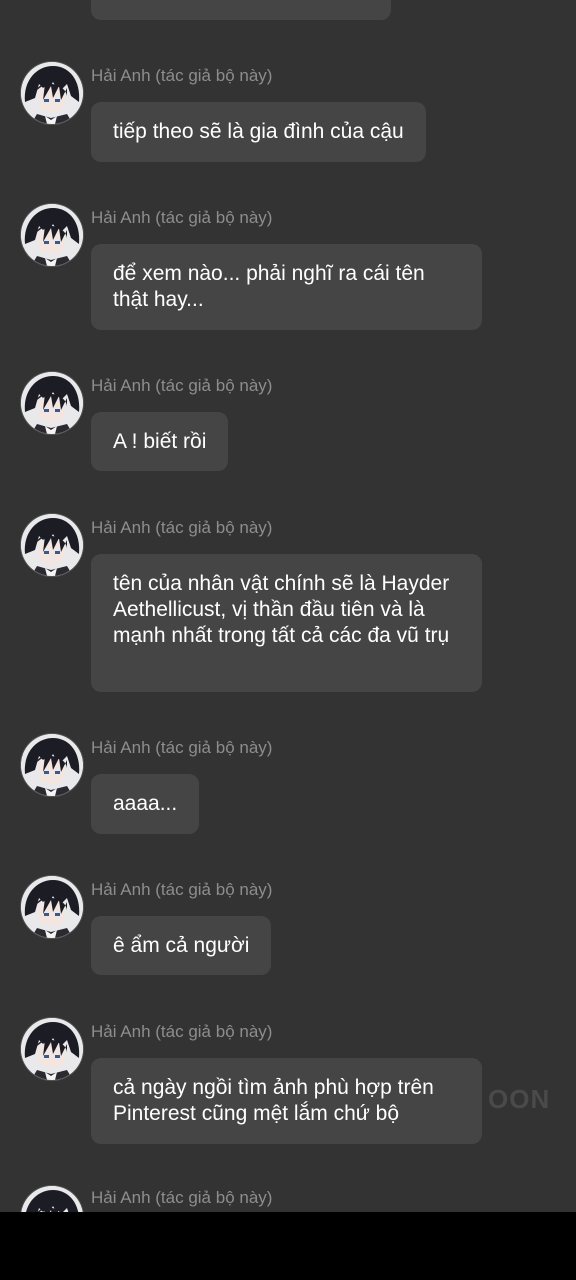  What do you see at coordinates (241, 10) in the screenshot?
I see `message-bubble-partial` at bounding box center [241, 10].